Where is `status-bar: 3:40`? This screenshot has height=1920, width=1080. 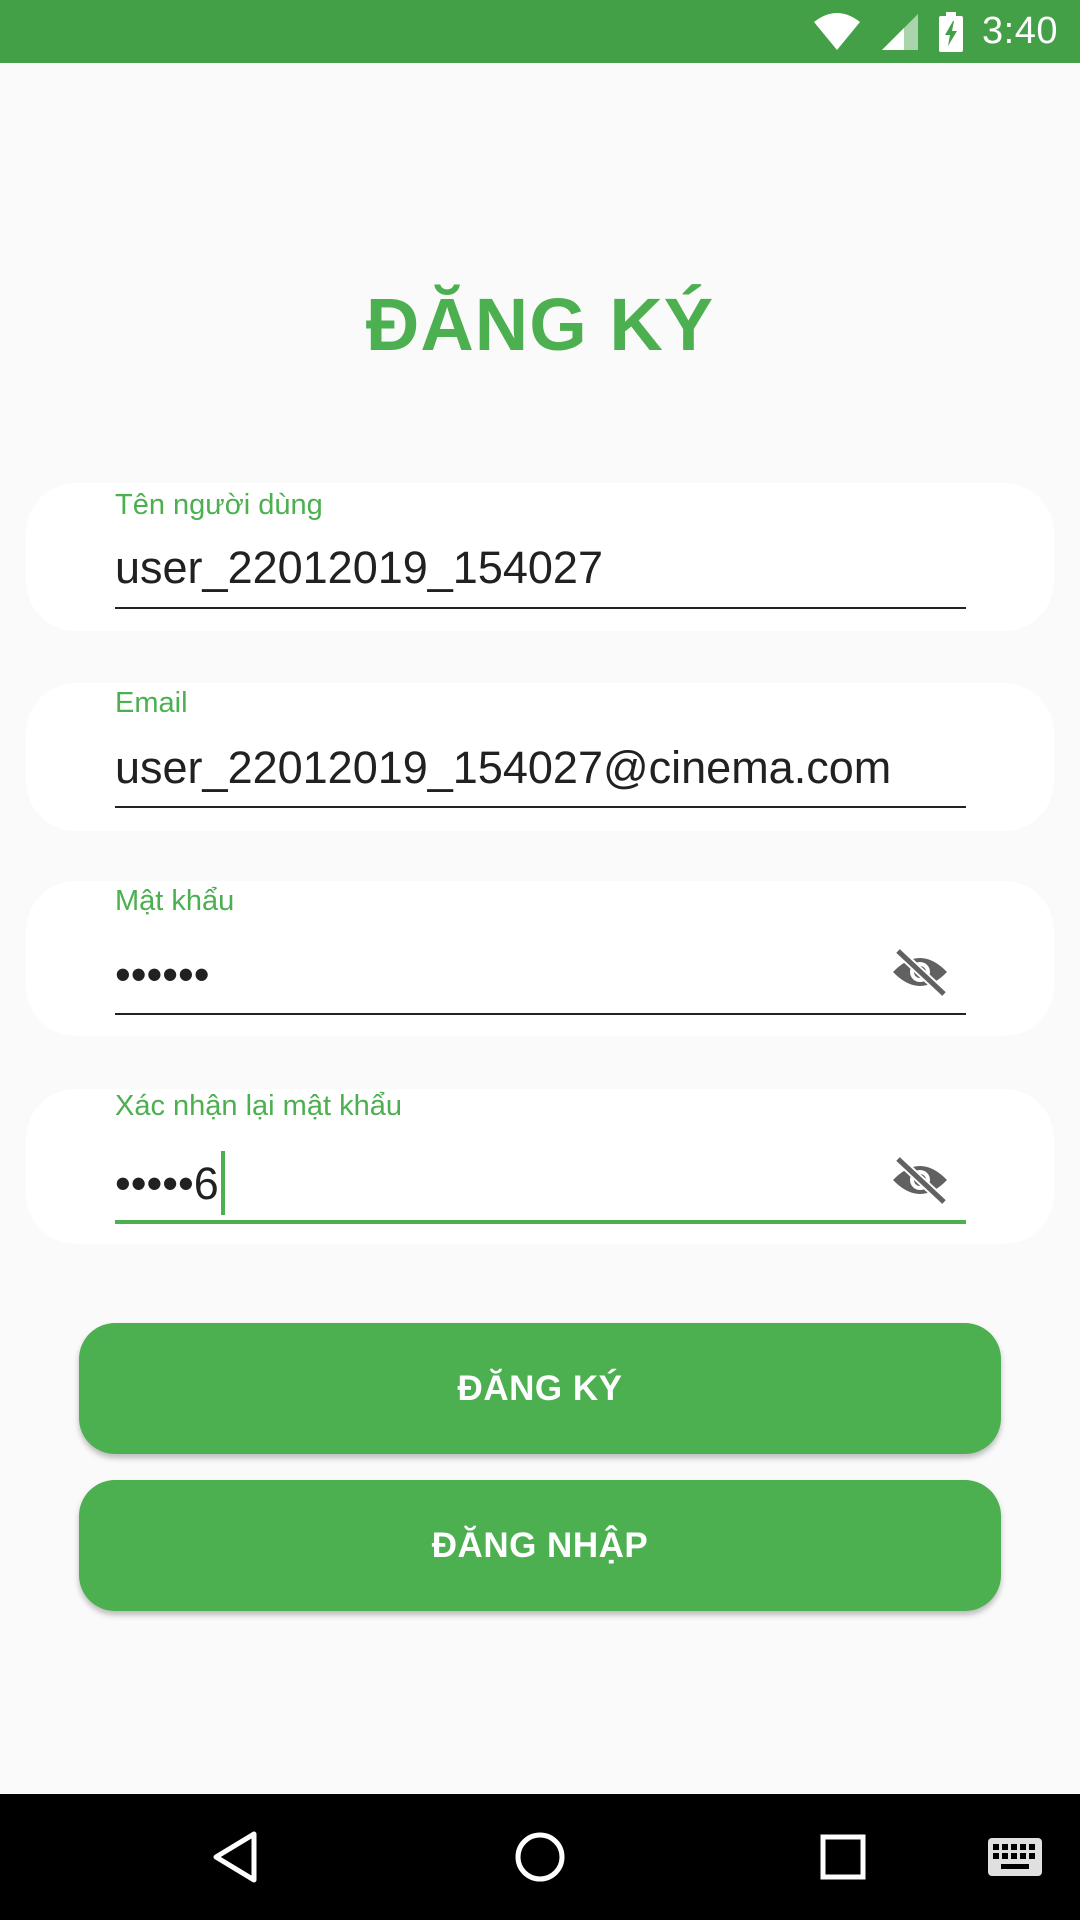
status-bar: 3:40 is located at coordinates (540, 31).